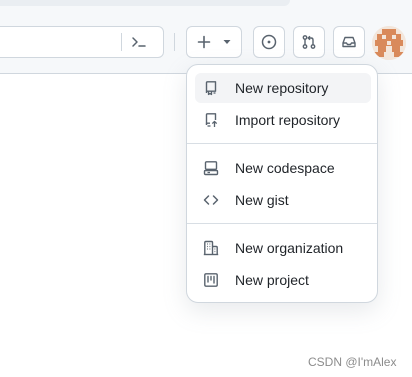 The image size is (412, 377). I want to click on menu-item-label: New gist, so click(262, 200).